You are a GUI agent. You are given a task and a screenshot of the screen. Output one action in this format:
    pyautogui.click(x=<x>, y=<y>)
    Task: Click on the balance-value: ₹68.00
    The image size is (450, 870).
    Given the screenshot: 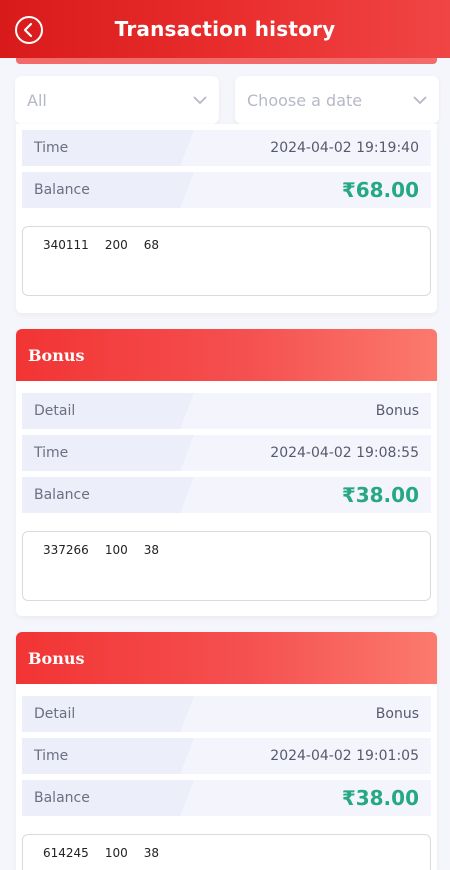 What is the action you would take?
    pyautogui.click(x=380, y=190)
    